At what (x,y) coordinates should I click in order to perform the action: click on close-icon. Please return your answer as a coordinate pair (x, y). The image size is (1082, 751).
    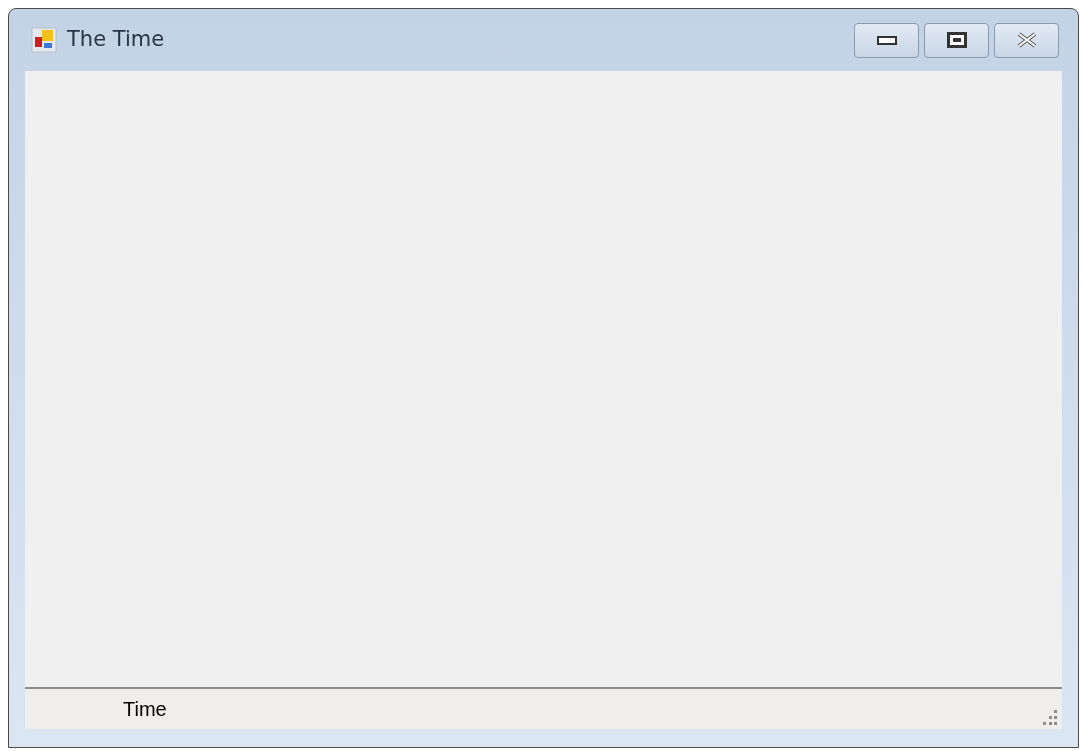
    Looking at the image, I should click on (1026, 40).